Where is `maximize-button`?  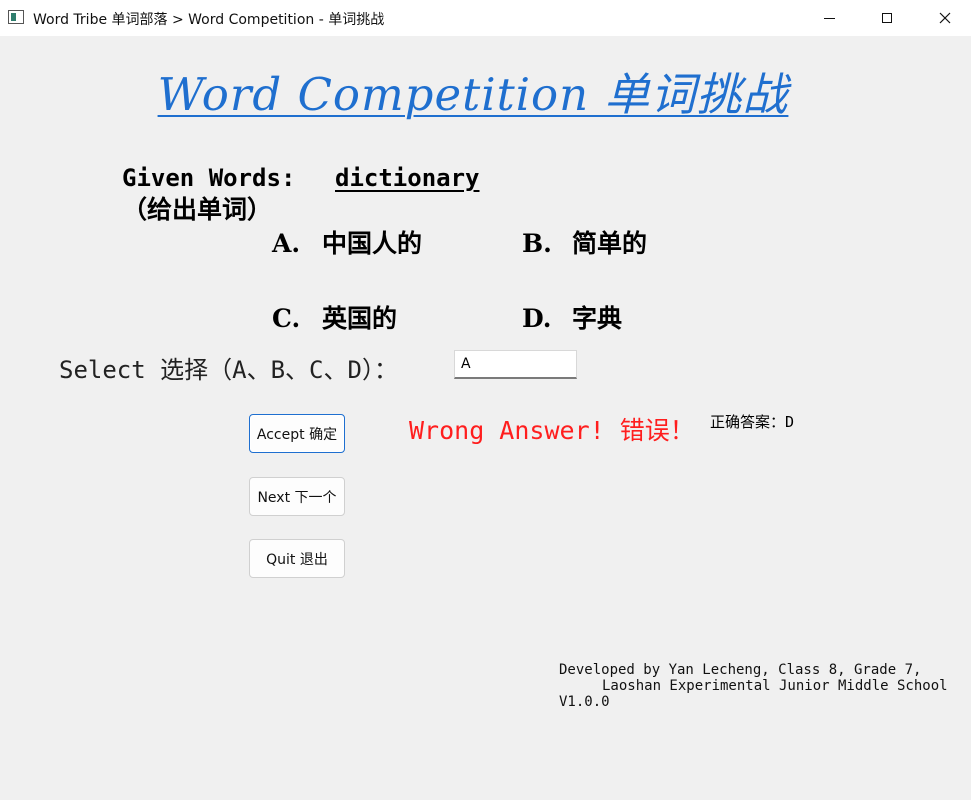 maximize-button is located at coordinates (887, 18).